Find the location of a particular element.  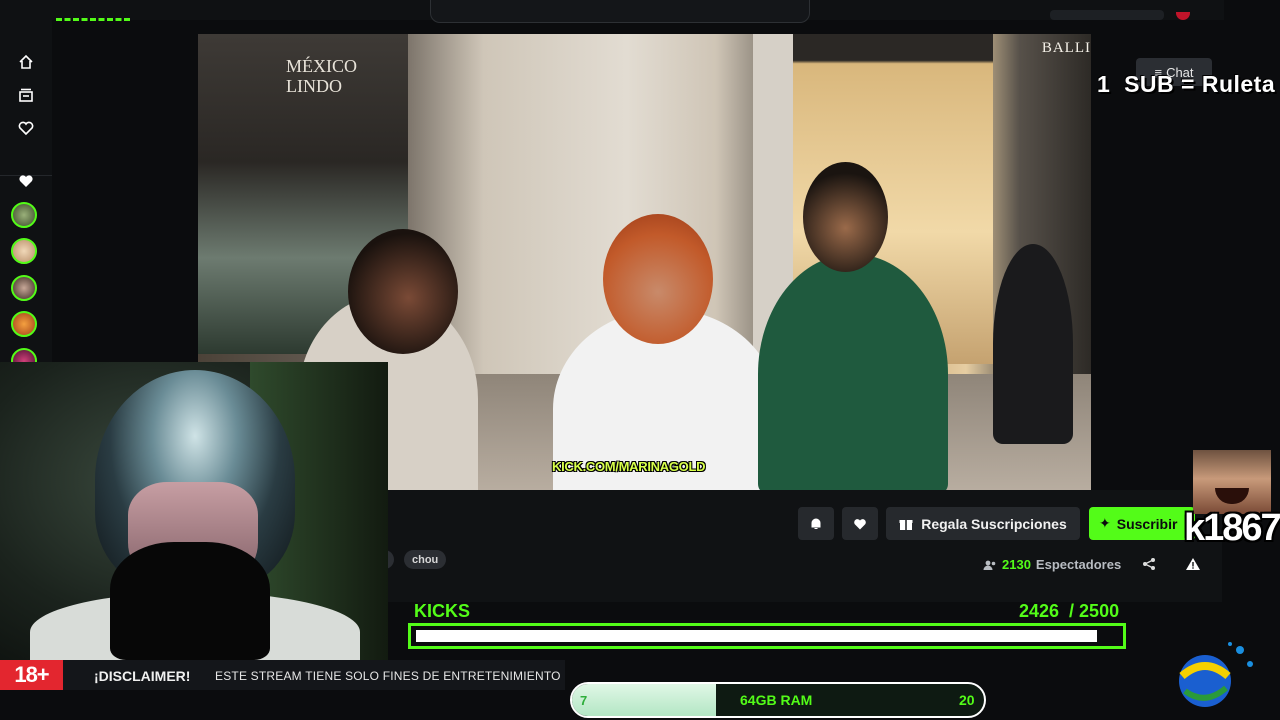

person-right is located at coordinates (853, 372).